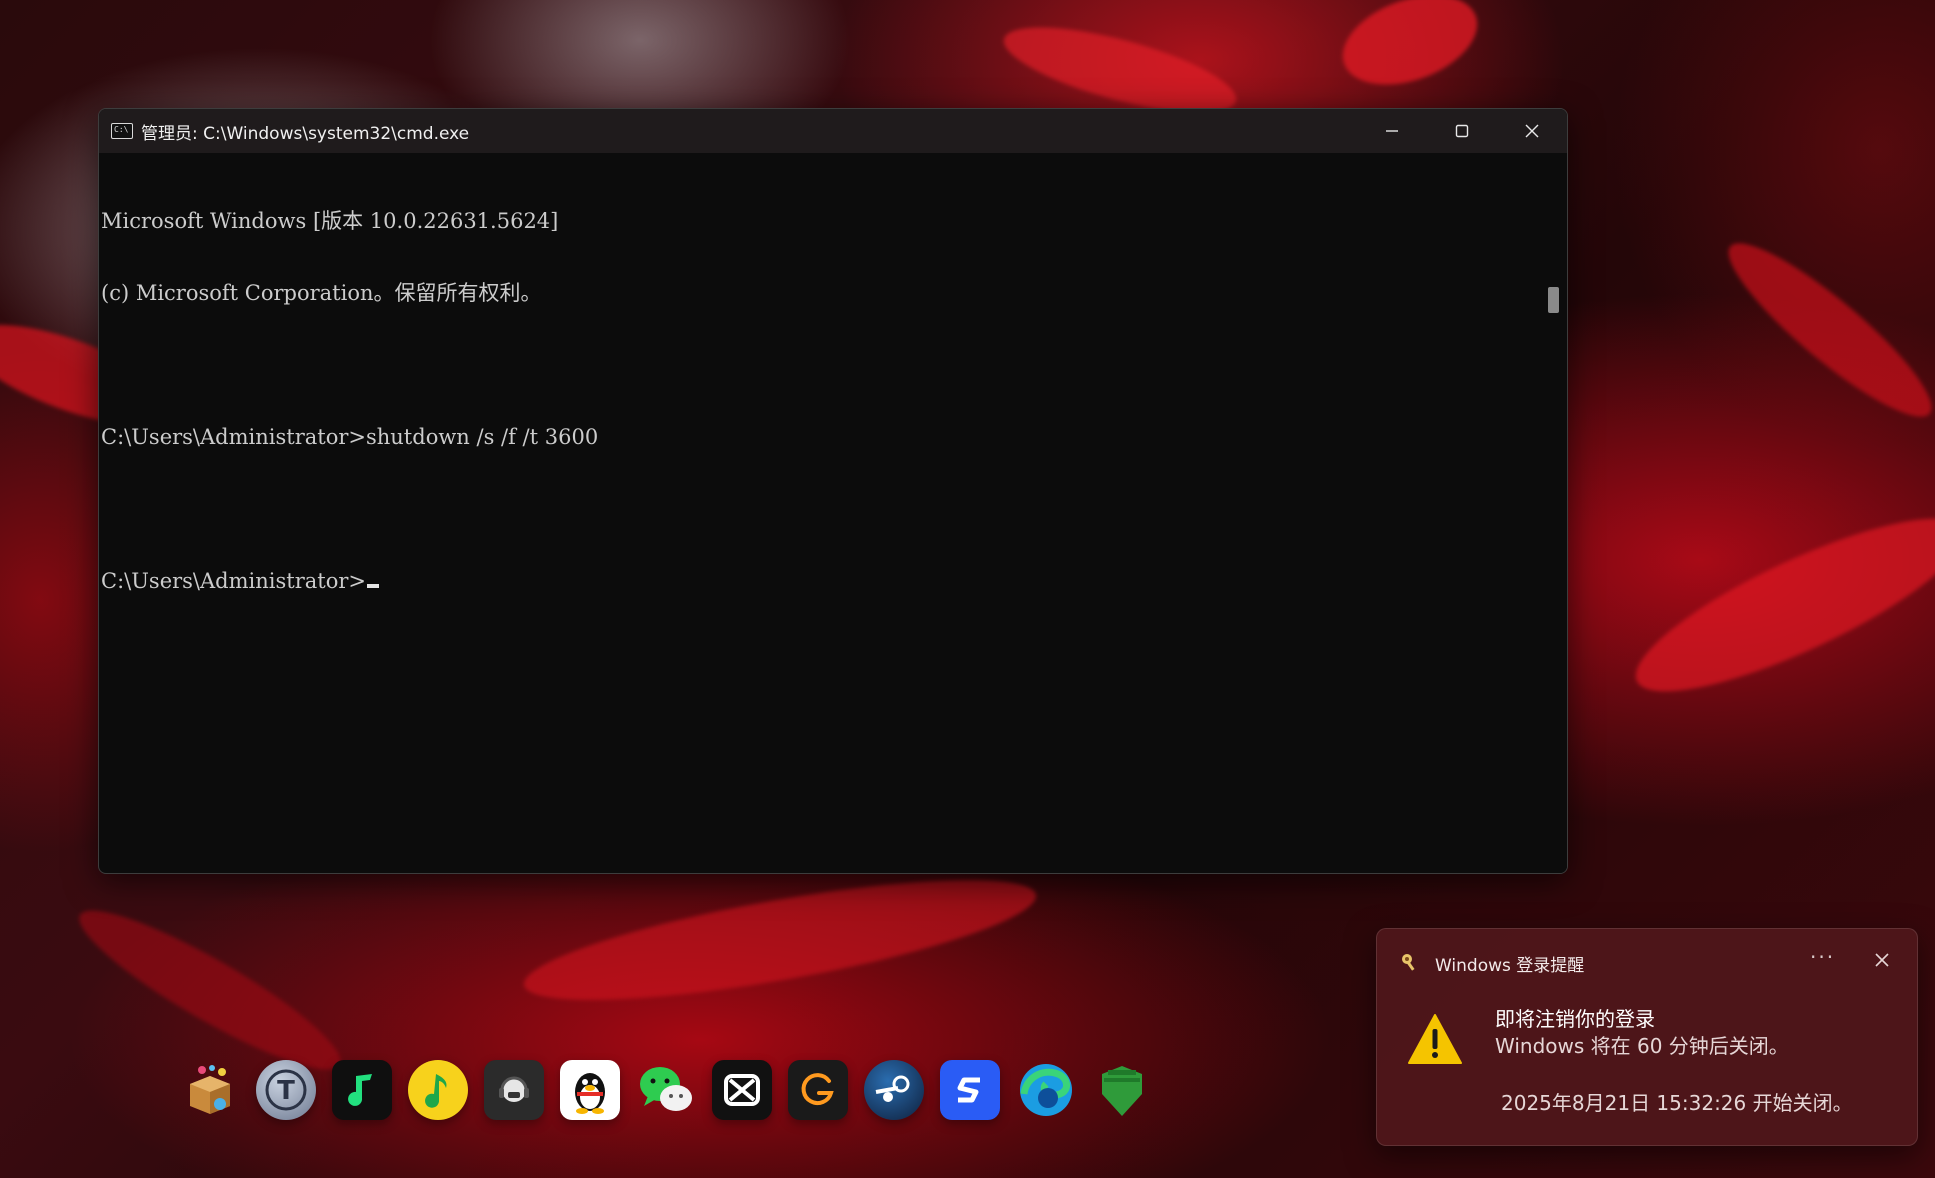 The image size is (1935, 1178). Describe the element at coordinates (1822, 957) in the screenshot. I see `more-options-button: ···` at that location.